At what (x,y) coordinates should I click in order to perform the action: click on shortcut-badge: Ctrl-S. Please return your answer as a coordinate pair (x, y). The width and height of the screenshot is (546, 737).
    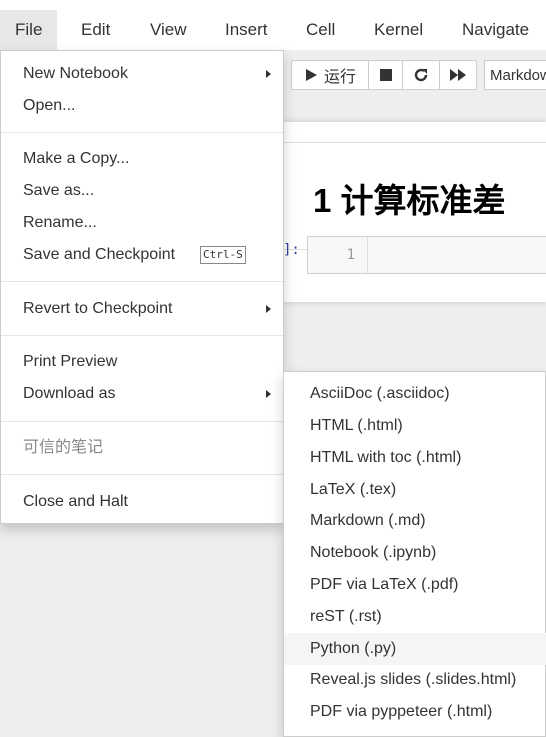
    Looking at the image, I should click on (223, 255).